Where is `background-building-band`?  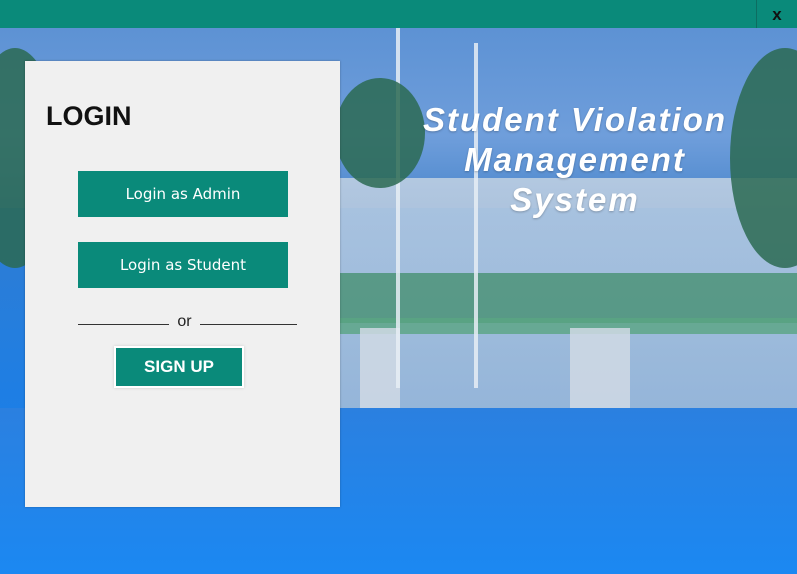 background-building-band is located at coordinates (563, 298).